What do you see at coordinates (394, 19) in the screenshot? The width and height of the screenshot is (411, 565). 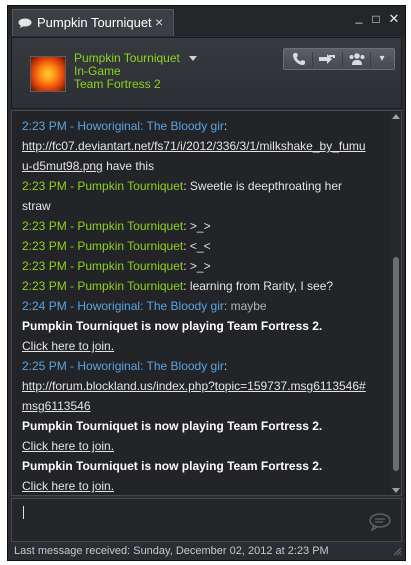 I see `close-button: ✕` at bounding box center [394, 19].